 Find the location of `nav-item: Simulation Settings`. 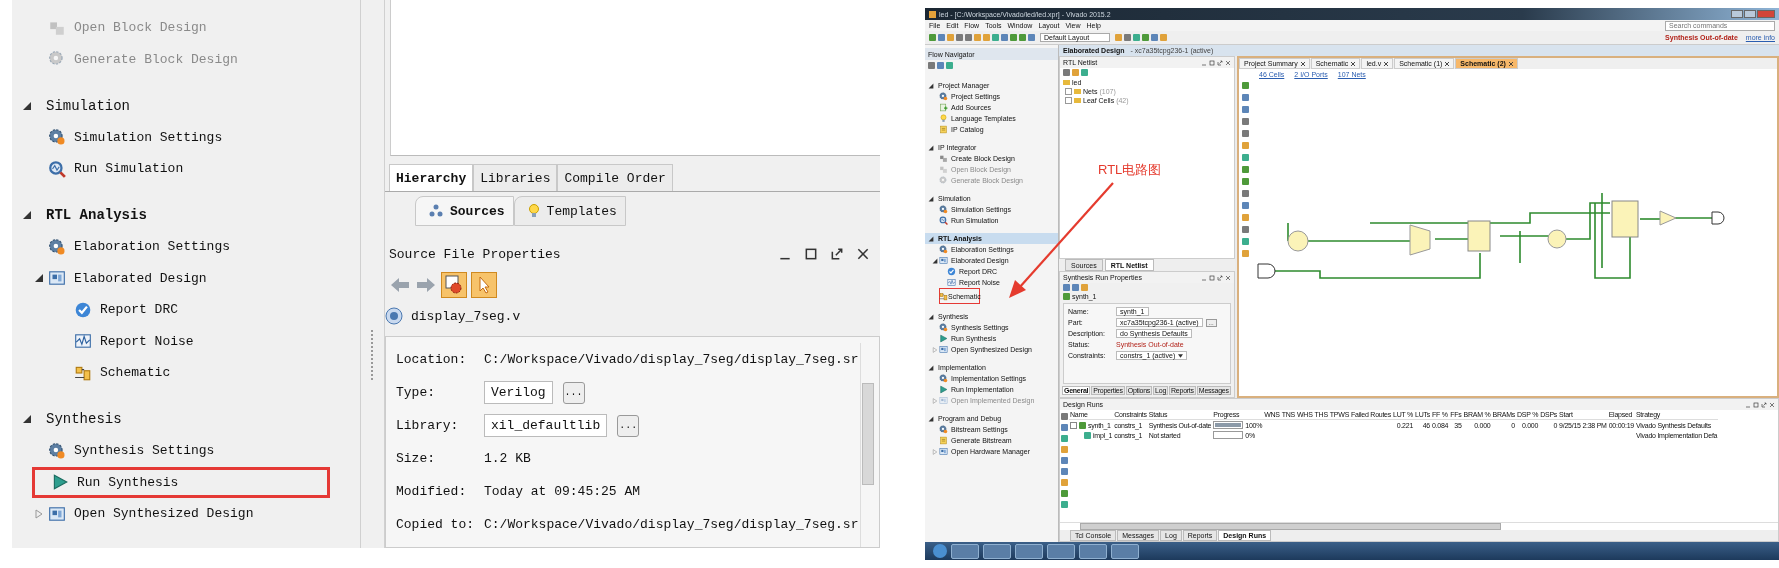

nav-item: Simulation Settings is located at coordinates (148, 137).